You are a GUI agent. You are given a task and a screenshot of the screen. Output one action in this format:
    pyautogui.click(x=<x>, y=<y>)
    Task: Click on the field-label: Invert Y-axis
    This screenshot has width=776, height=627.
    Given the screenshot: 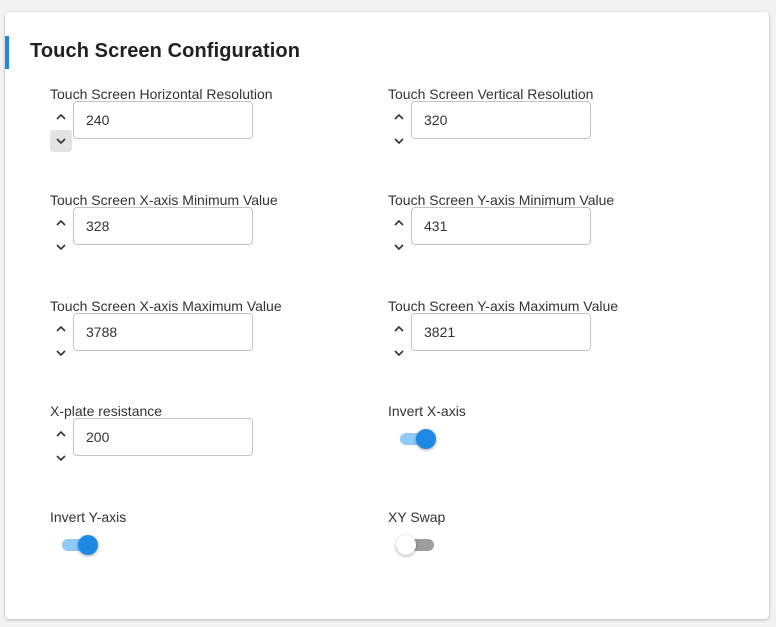 What is the action you would take?
    pyautogui.click(x=88, y=517)
    